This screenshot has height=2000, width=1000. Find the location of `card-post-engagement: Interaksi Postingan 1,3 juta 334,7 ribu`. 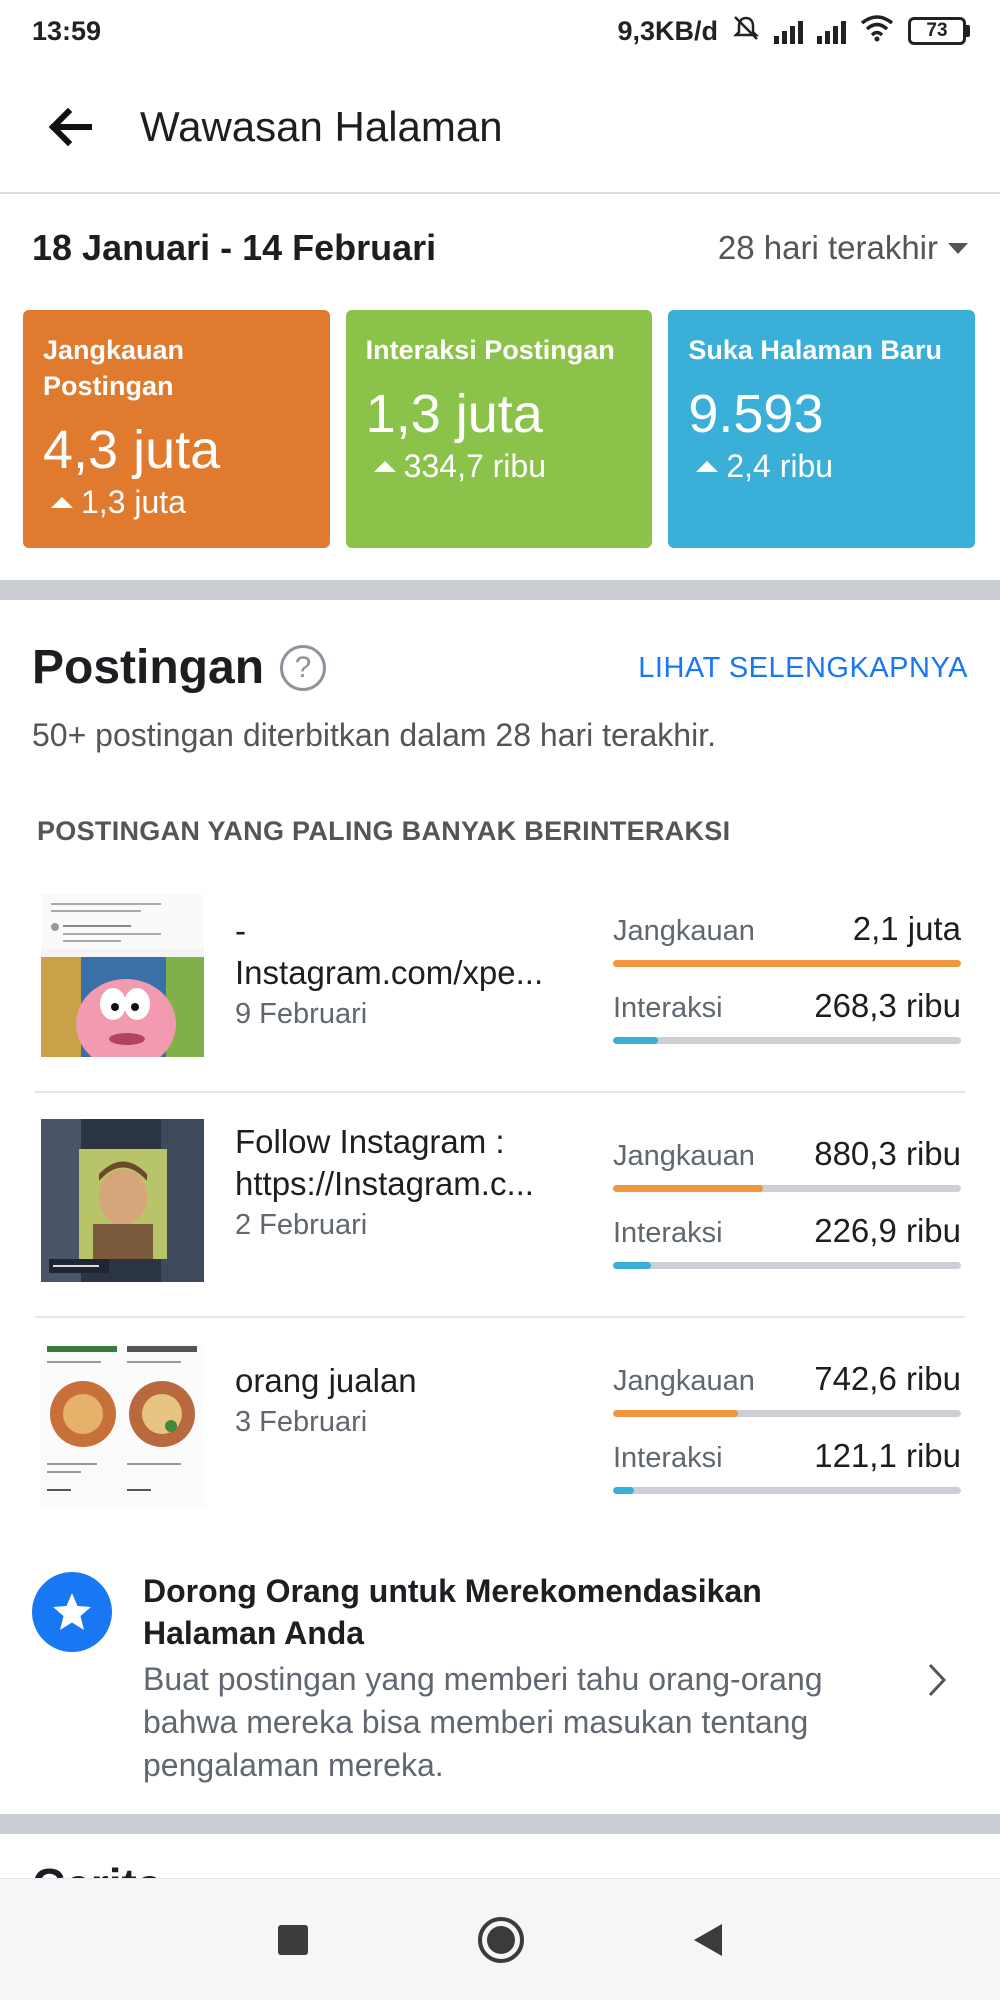

card-post-engagement: Interaksi Postingan 1,3 juta 334,7 ribu is located at coordinates (499, 429).